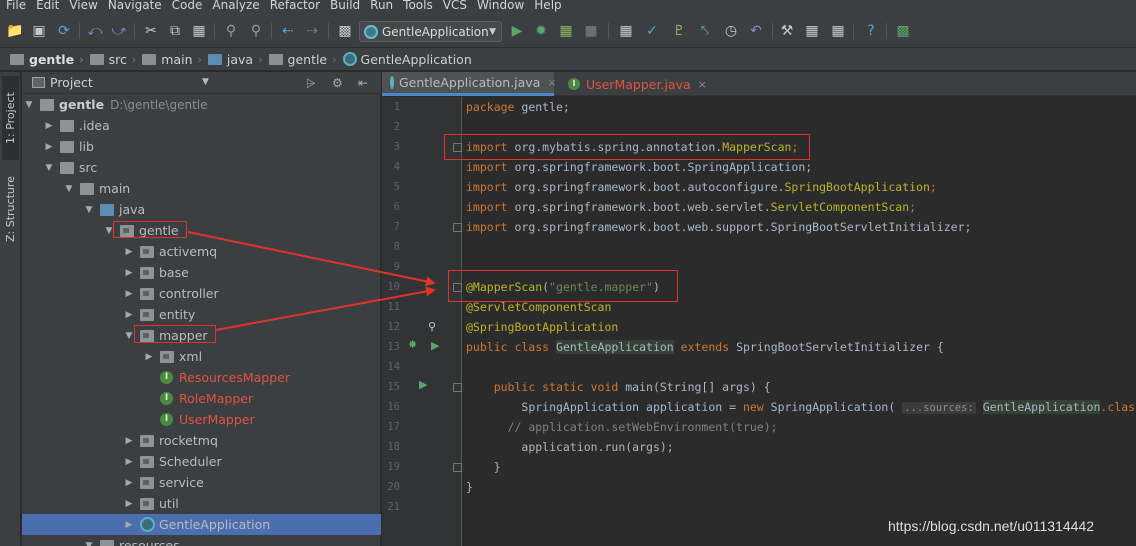 This screenshot has width=1136, height=546. Describe the element at coordinates (541, 31) in the screenshot. I see `debug-icon: ✹` at that location.